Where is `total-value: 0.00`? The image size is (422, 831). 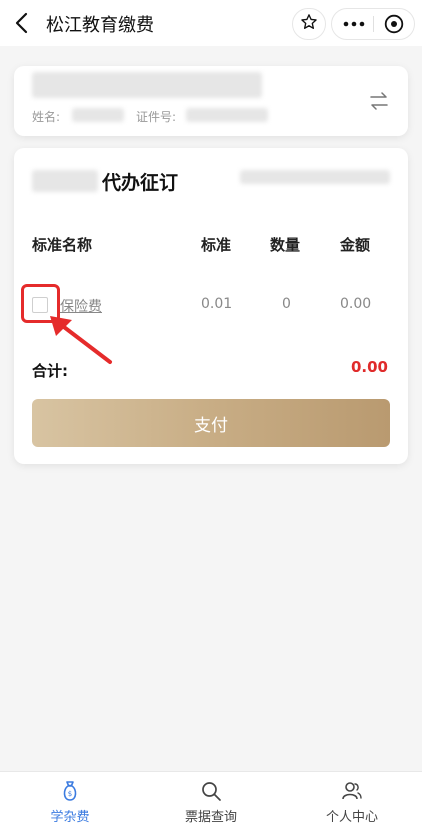 total-value: 0.00 is located at coordinates (369, 367).